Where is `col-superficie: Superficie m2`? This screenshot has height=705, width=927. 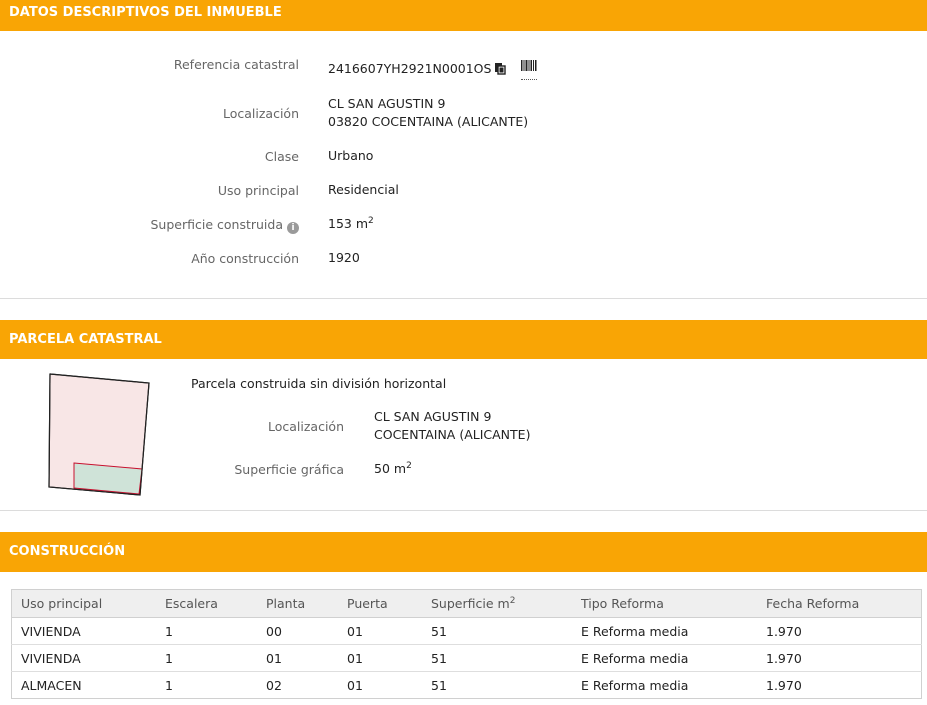
col-superficie: Superficie m2 is located at coordinates (497, 603).